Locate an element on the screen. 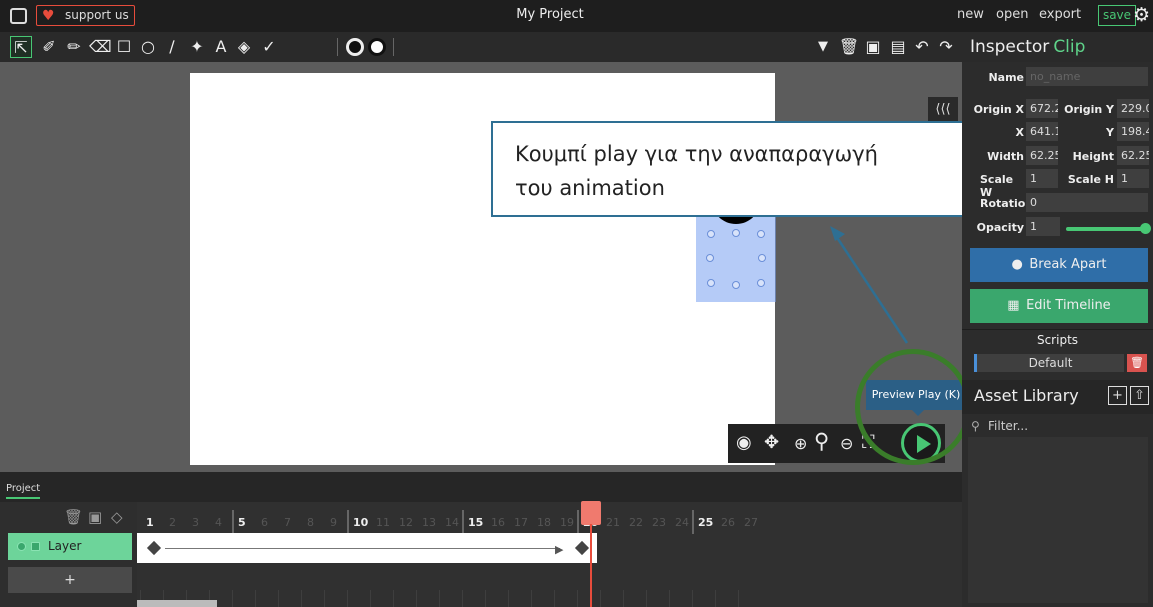 The width and height of the screenshot is (1153, 607). frame-number: 3 is located at coordinates (200, 522).